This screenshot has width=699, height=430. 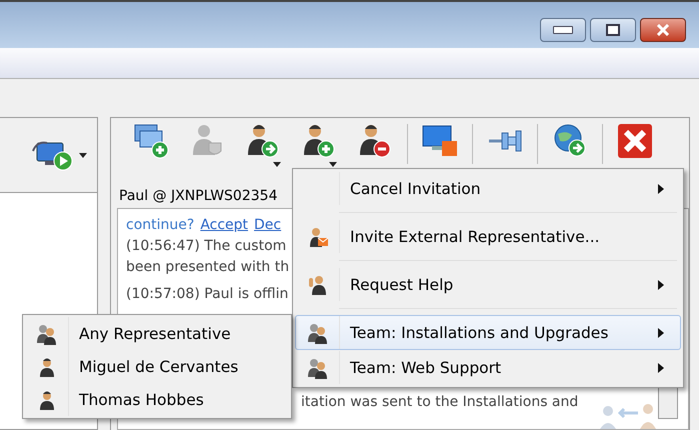 What do you see at coordinates (488, 367) in the screenshot?
I see `menu-item: Team: Web Support` at bounding box center [488, 367].